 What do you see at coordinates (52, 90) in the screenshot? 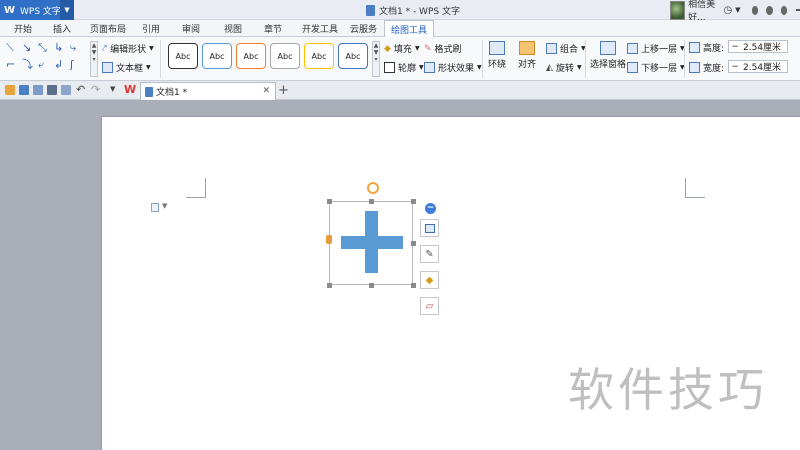
I see `print-icon` at bounding box center [52, 90].